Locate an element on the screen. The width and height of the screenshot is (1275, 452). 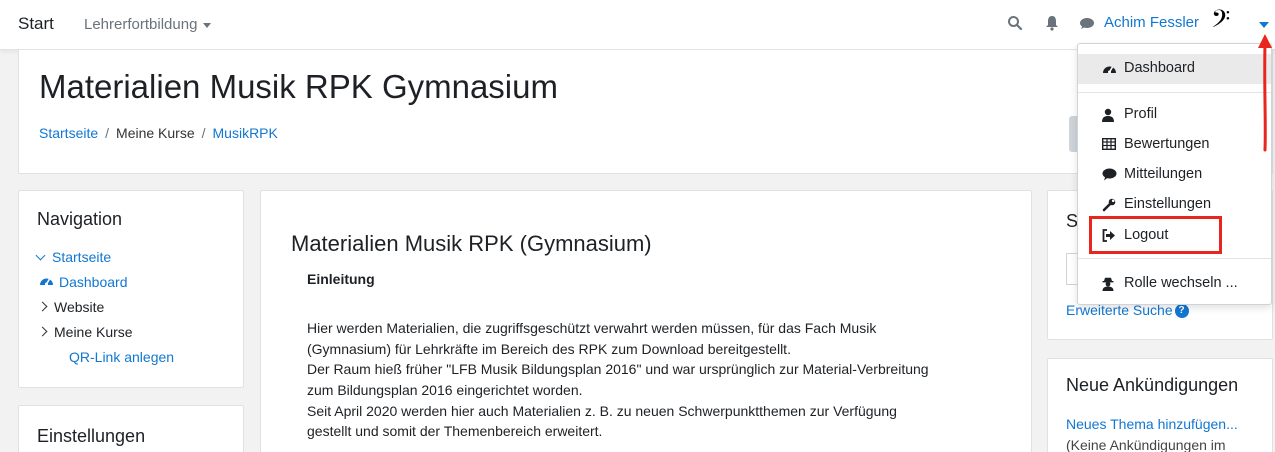
nav-item-qr-link: QR-Link anlegen is located at coordinates (121, 357).